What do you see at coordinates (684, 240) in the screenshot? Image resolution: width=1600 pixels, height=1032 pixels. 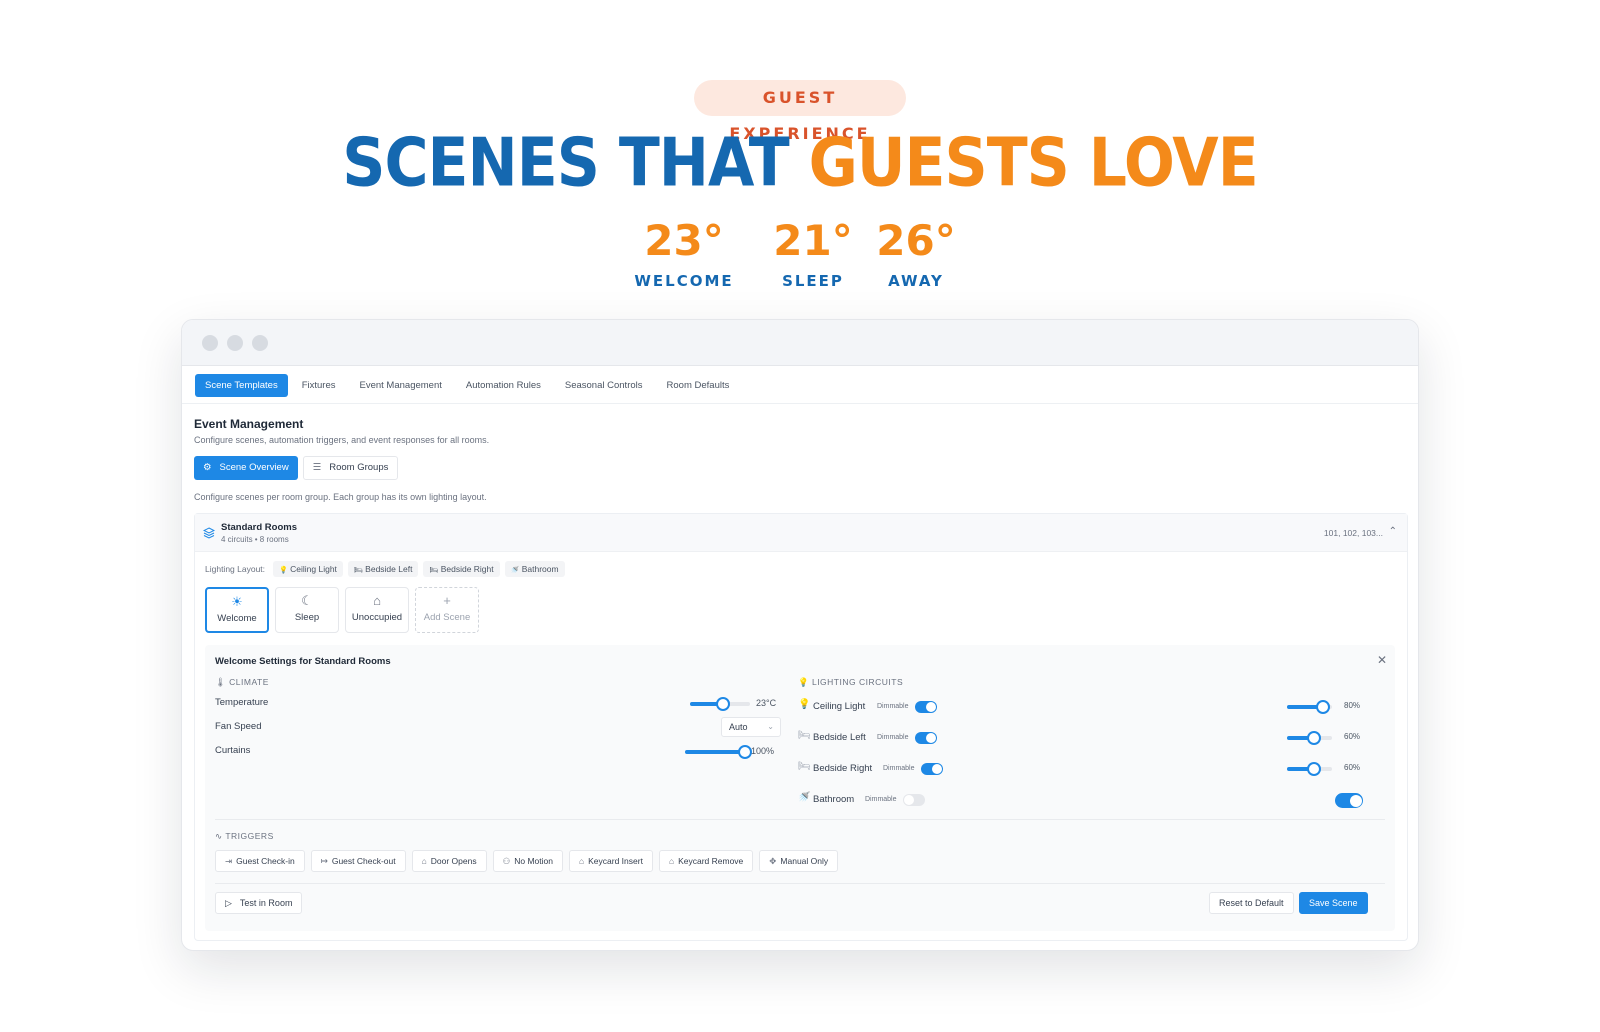 I see `stat-value: 23°` at bounding box center [684, 240].